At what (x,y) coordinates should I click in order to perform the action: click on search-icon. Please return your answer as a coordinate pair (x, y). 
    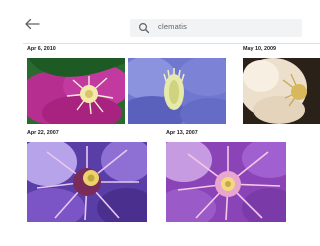
    Looking at the image, I should click on (144, 28).